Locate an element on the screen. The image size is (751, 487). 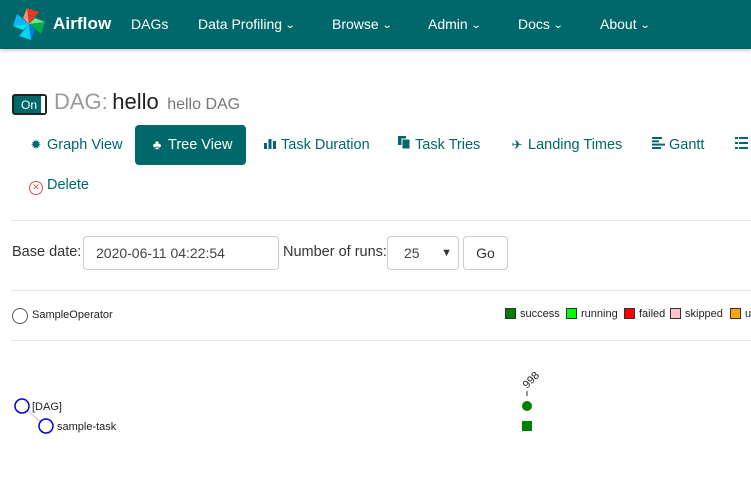
legend-failed: failed is located at coordinates (644, 314).